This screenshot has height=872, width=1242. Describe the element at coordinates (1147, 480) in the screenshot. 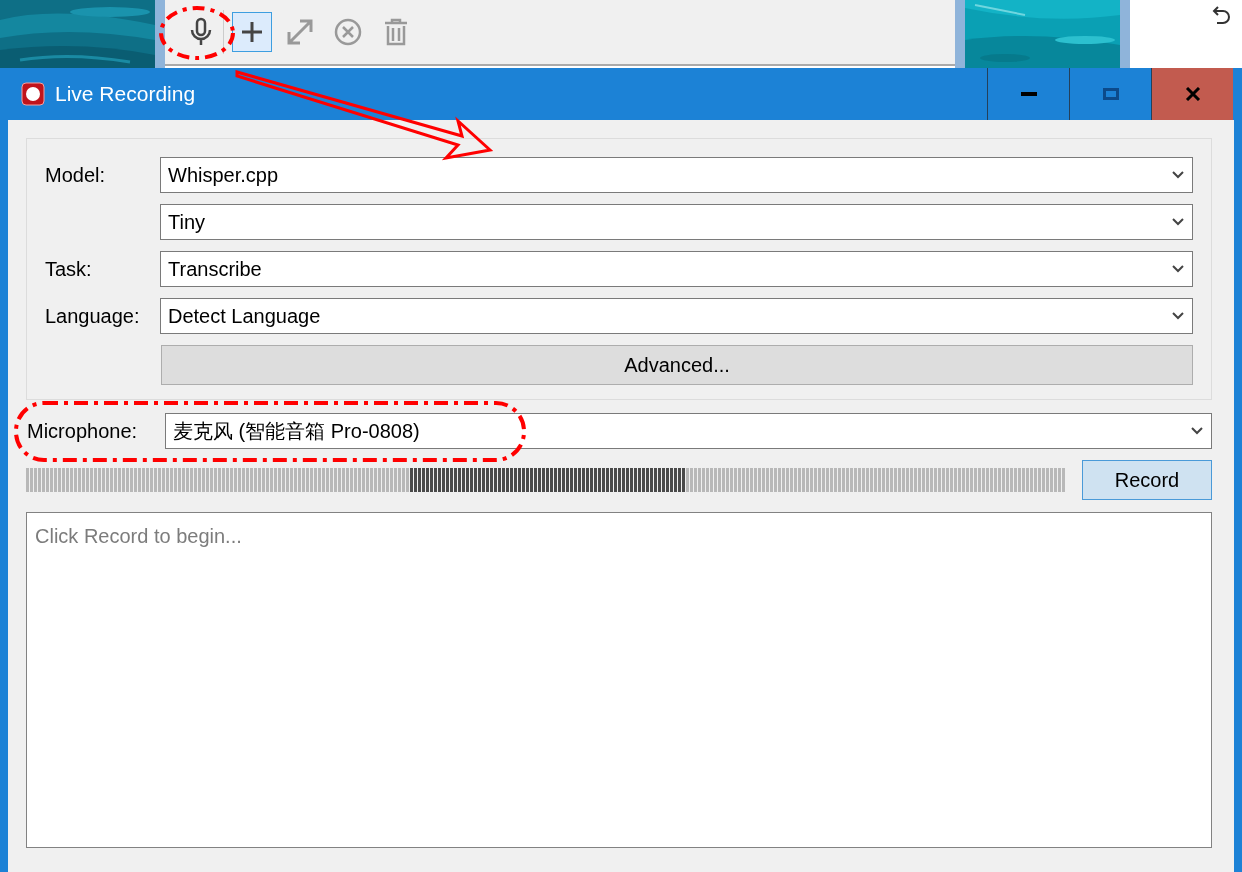

I see `record-button: Record` at that location.